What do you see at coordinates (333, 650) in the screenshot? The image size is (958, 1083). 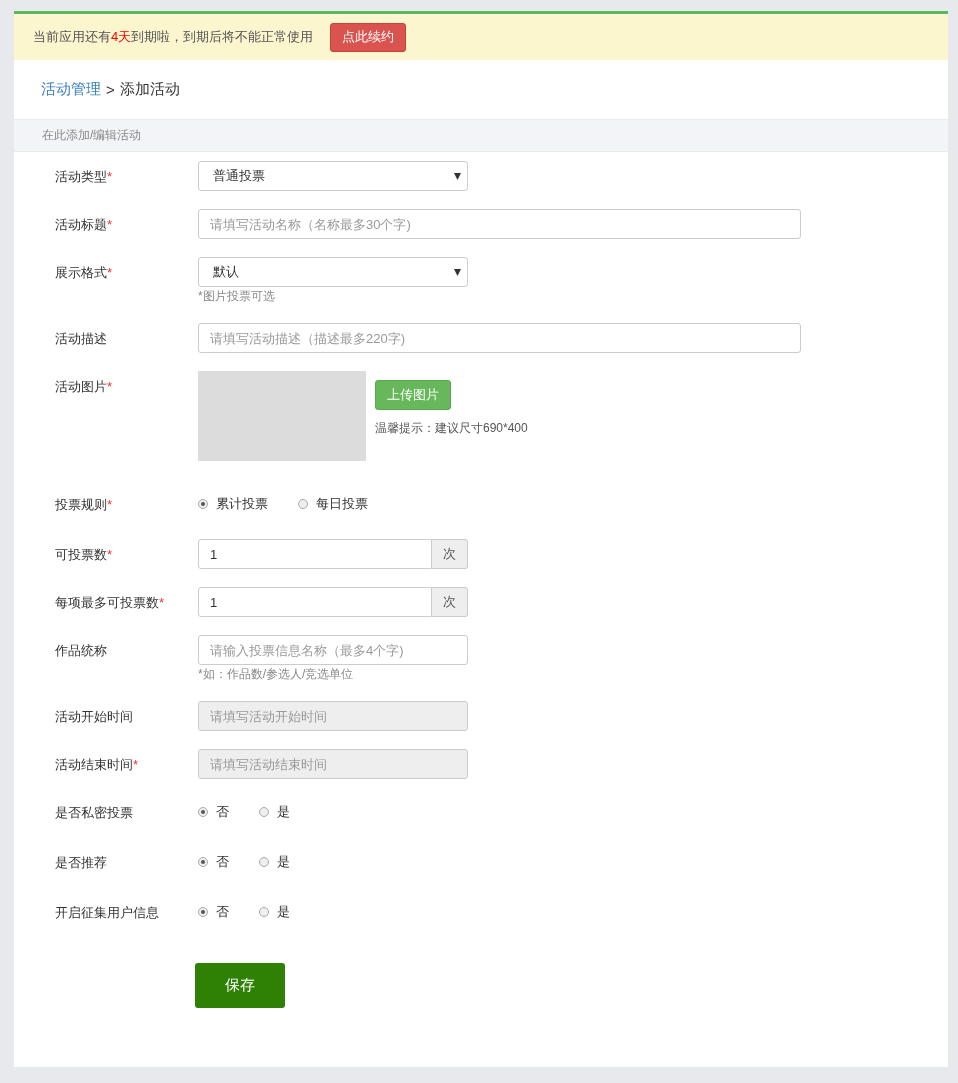 I see `text-field: 请输入投票信息名称（最多4个字)` at bounding box center [333, 650].